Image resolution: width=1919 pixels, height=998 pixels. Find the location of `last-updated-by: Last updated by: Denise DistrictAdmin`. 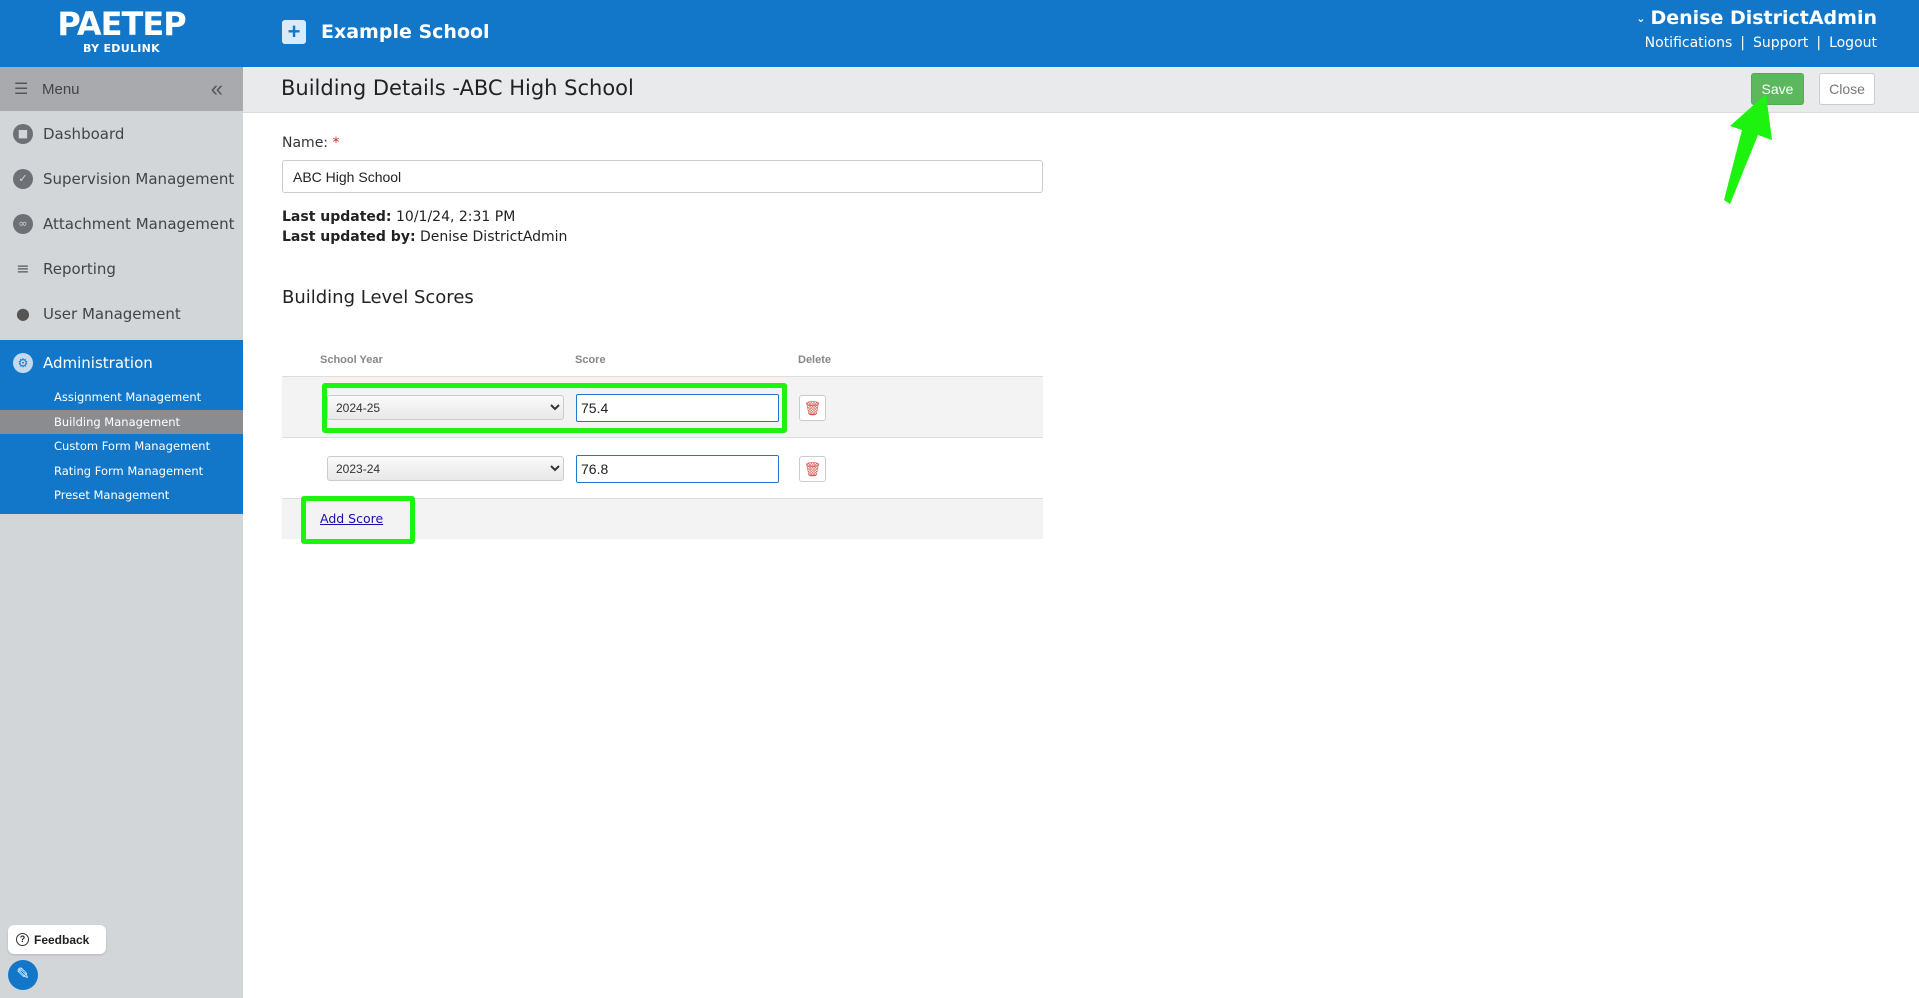

last-updated-by: Last updated by: Denise DistrictAdmin is located at coordinates (424, 237).